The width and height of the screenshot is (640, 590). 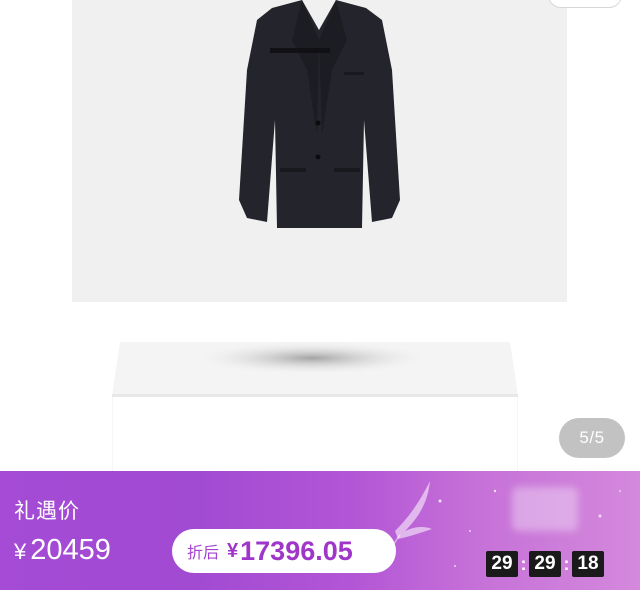 I want to click on discount-price-value: 17396.05, so click(x=296, y=550).